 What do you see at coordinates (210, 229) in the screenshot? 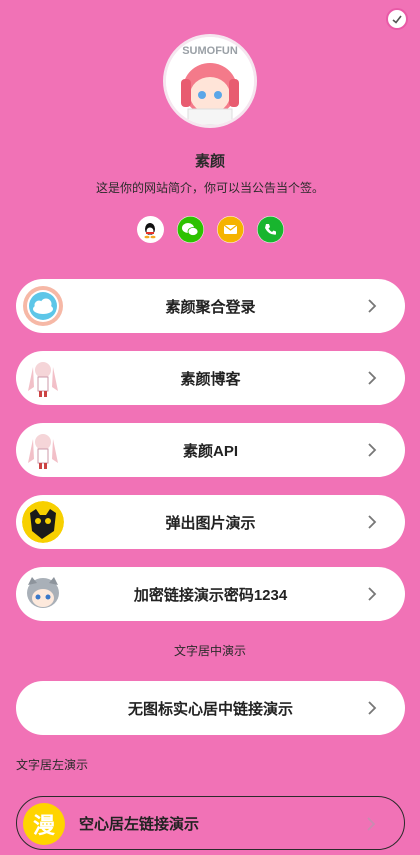
I see `social-links` at bounding box center [210, 229].